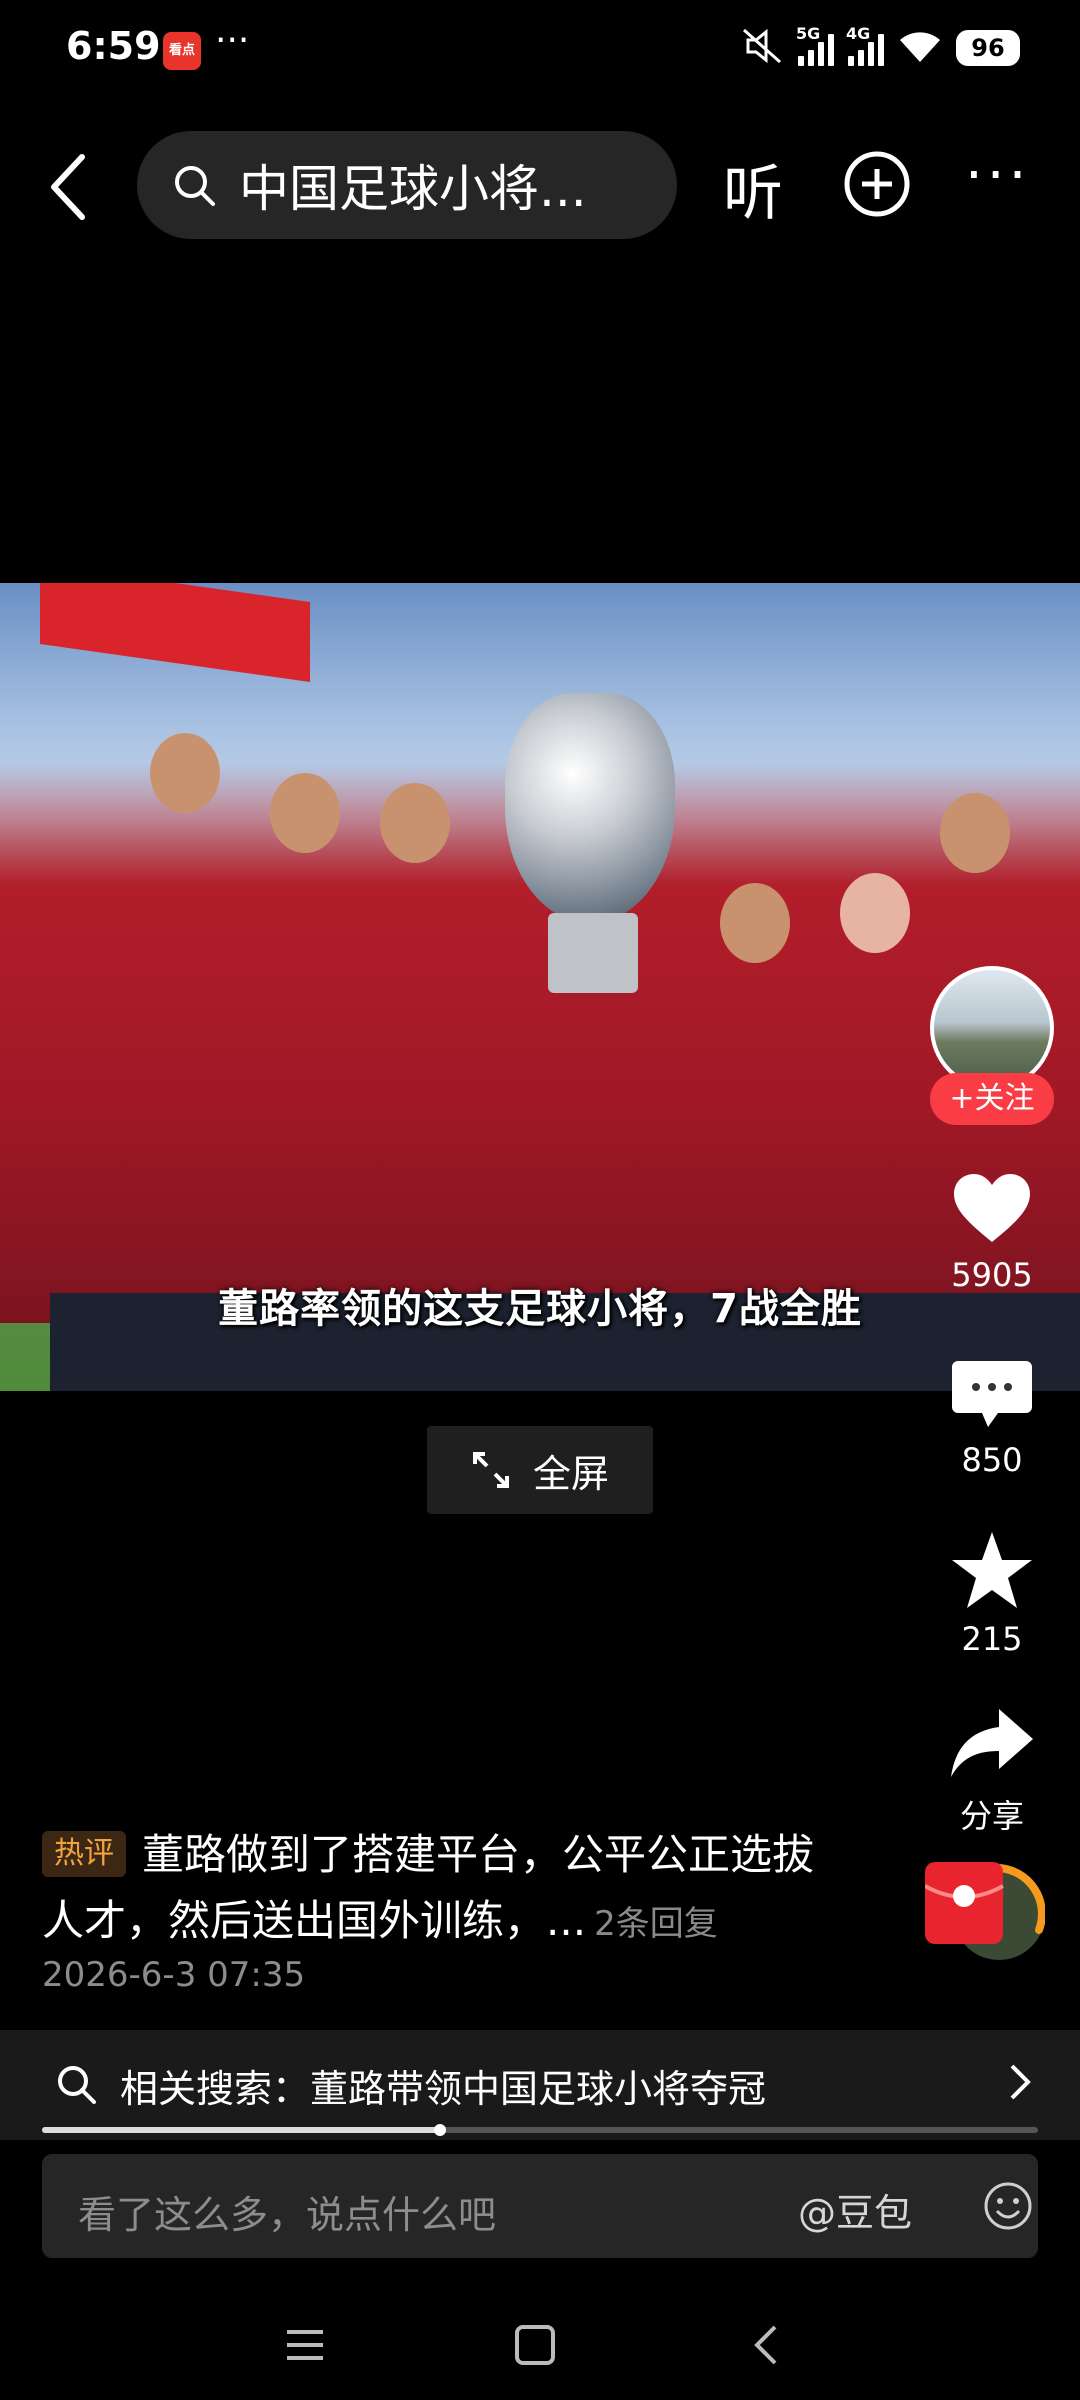  I want to click on app-notification-icon: 看点, so click(182, 51).